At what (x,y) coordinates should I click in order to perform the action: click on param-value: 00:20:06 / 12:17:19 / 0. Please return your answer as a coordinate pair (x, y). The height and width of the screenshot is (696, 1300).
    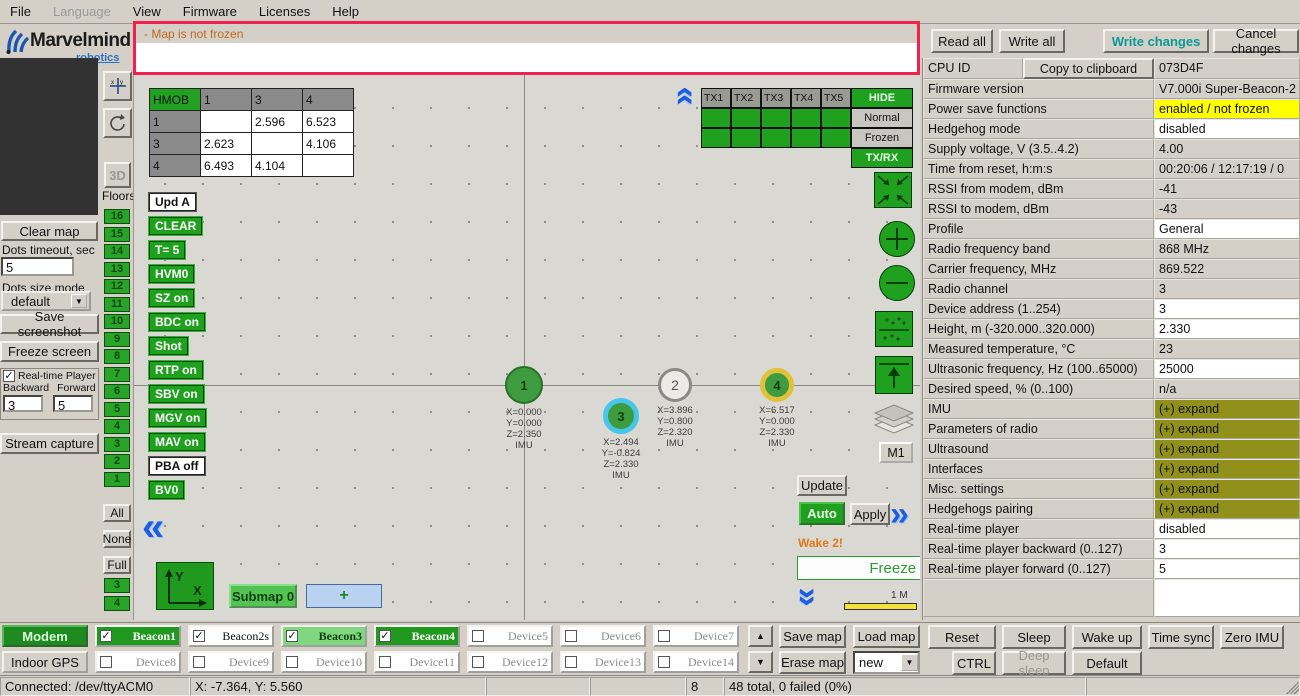
    Looking at the image, I should click on (1227, 169).